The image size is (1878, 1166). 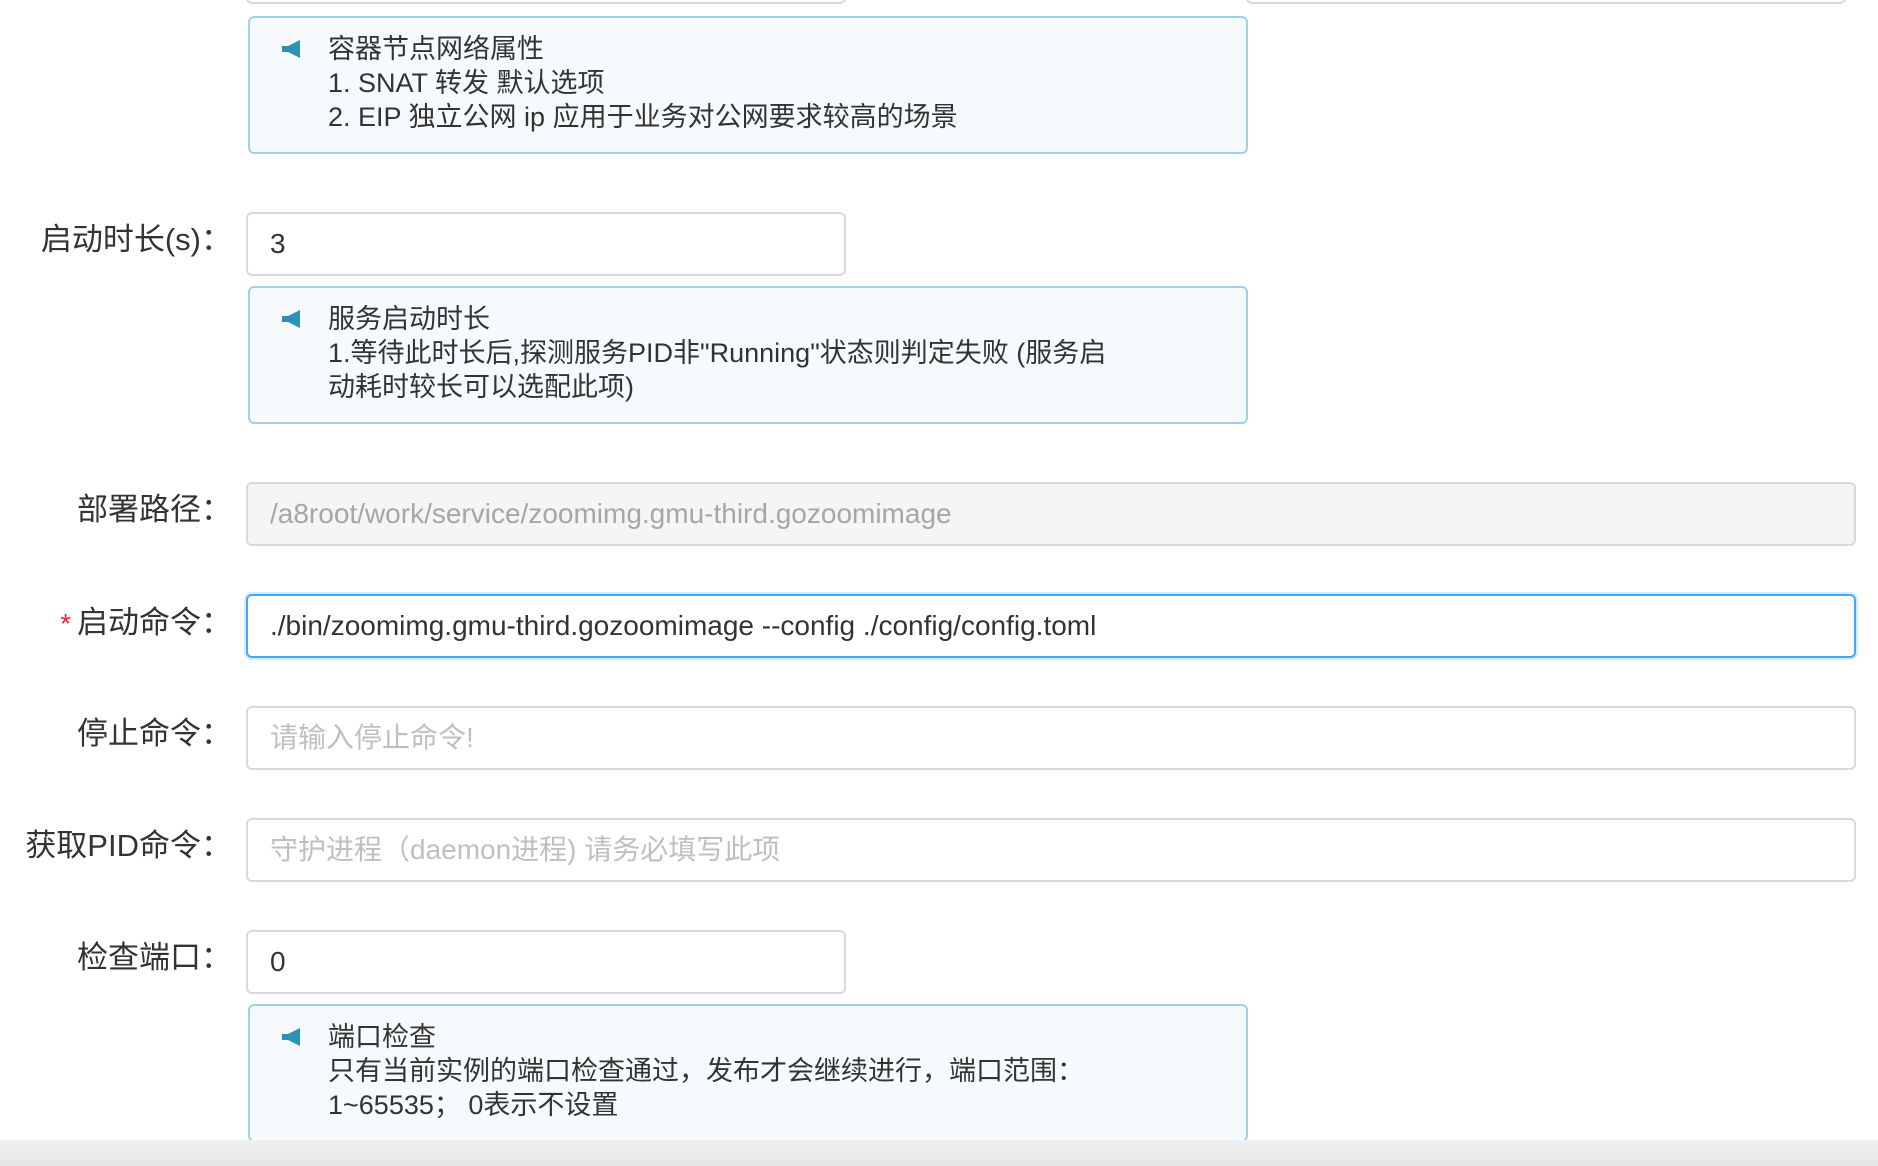 What do you see at coordinates (382, 1037) in the screenshot?
I see `port-tip-title: 端口检查` at bounding box center [382, 1037].